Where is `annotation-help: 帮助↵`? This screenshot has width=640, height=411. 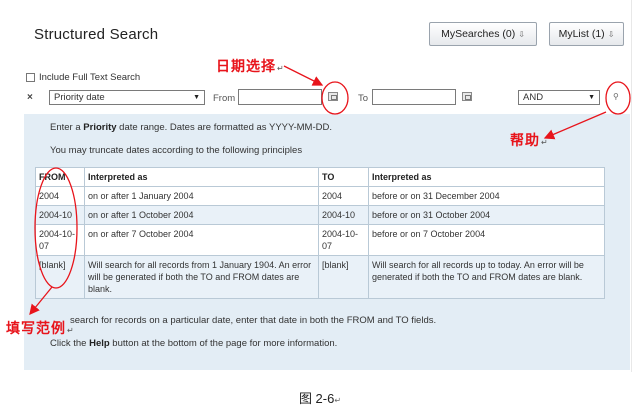 annotation-help: 帮助↵ is located at coordinates (529, 141).